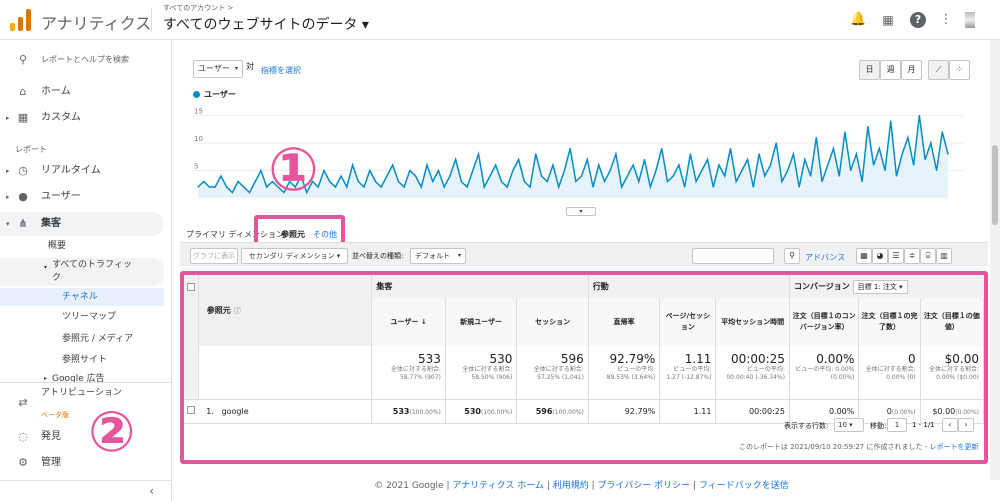  What do you see at coordinates (86, 403) in the screenshot?
I see `sidebar-item-attribution: ⇄ アトリビューション ベータ版` at bounding box center [86, 403].